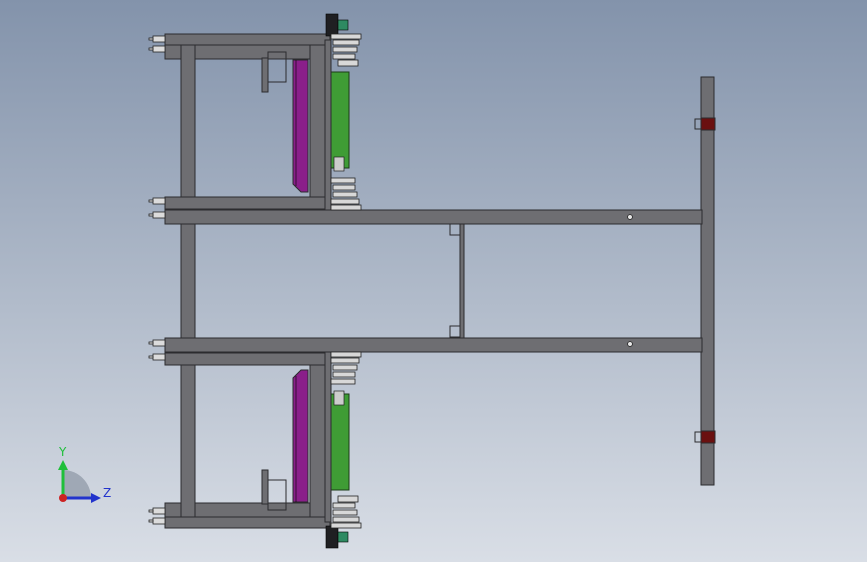 This screenshot has height=562, width=867. Describe the element at coordinates (346, 50) in the screenshot. I see `upper-top-clamps` at that location.